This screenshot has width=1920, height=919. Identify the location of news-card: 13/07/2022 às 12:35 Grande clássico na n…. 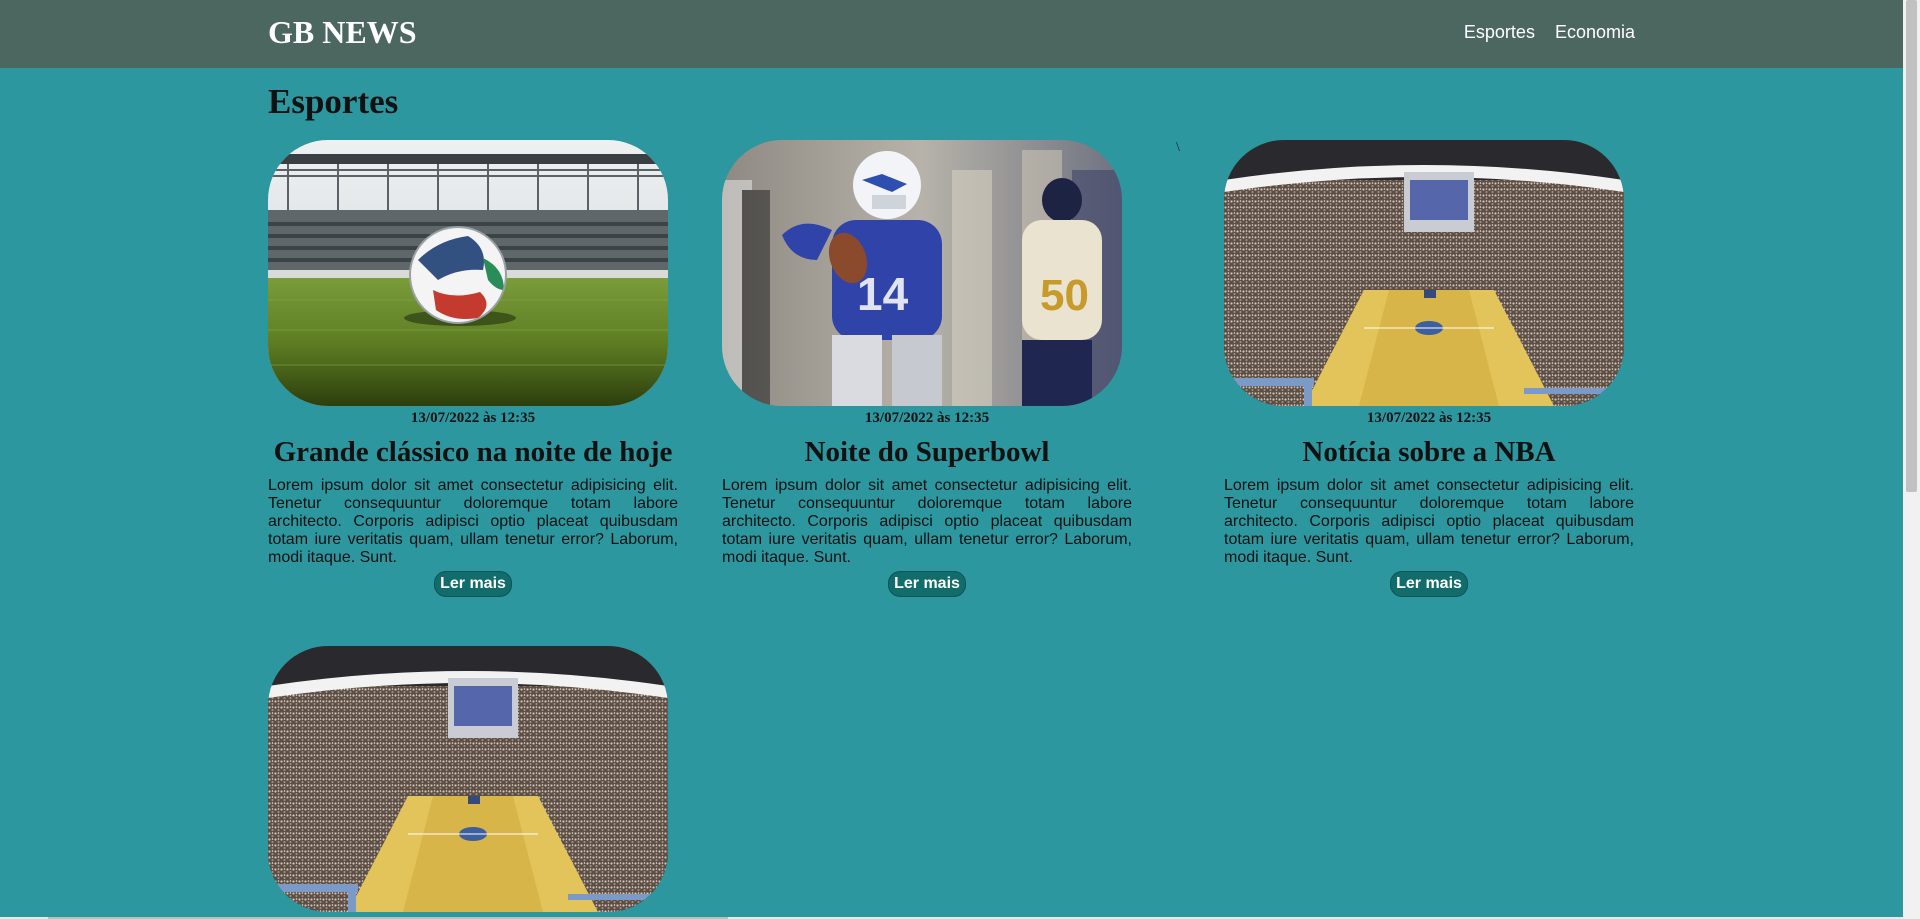
(473, 368).